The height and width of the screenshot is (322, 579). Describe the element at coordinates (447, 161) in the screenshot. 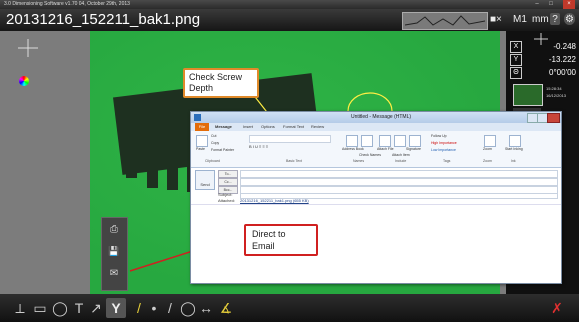

I see `tags-group-label: Tags` at that location.